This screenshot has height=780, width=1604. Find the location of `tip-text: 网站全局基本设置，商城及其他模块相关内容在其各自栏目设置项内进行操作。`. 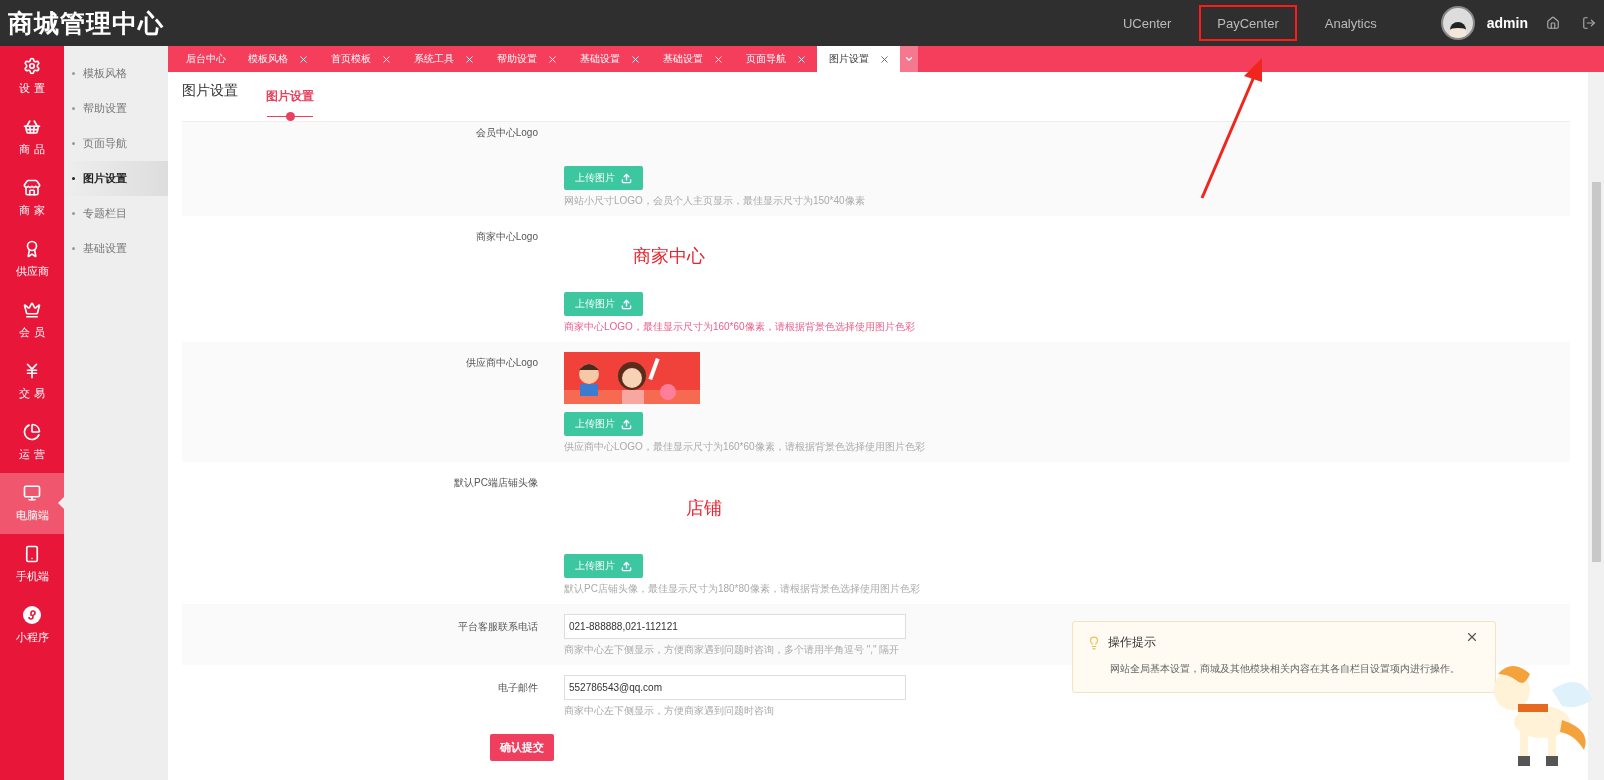

tip-text: 网站全局基本设置，商城及其他模块相关内容在其各自栏目设置项内进行操作。 is located at coordinates (1285, 669).